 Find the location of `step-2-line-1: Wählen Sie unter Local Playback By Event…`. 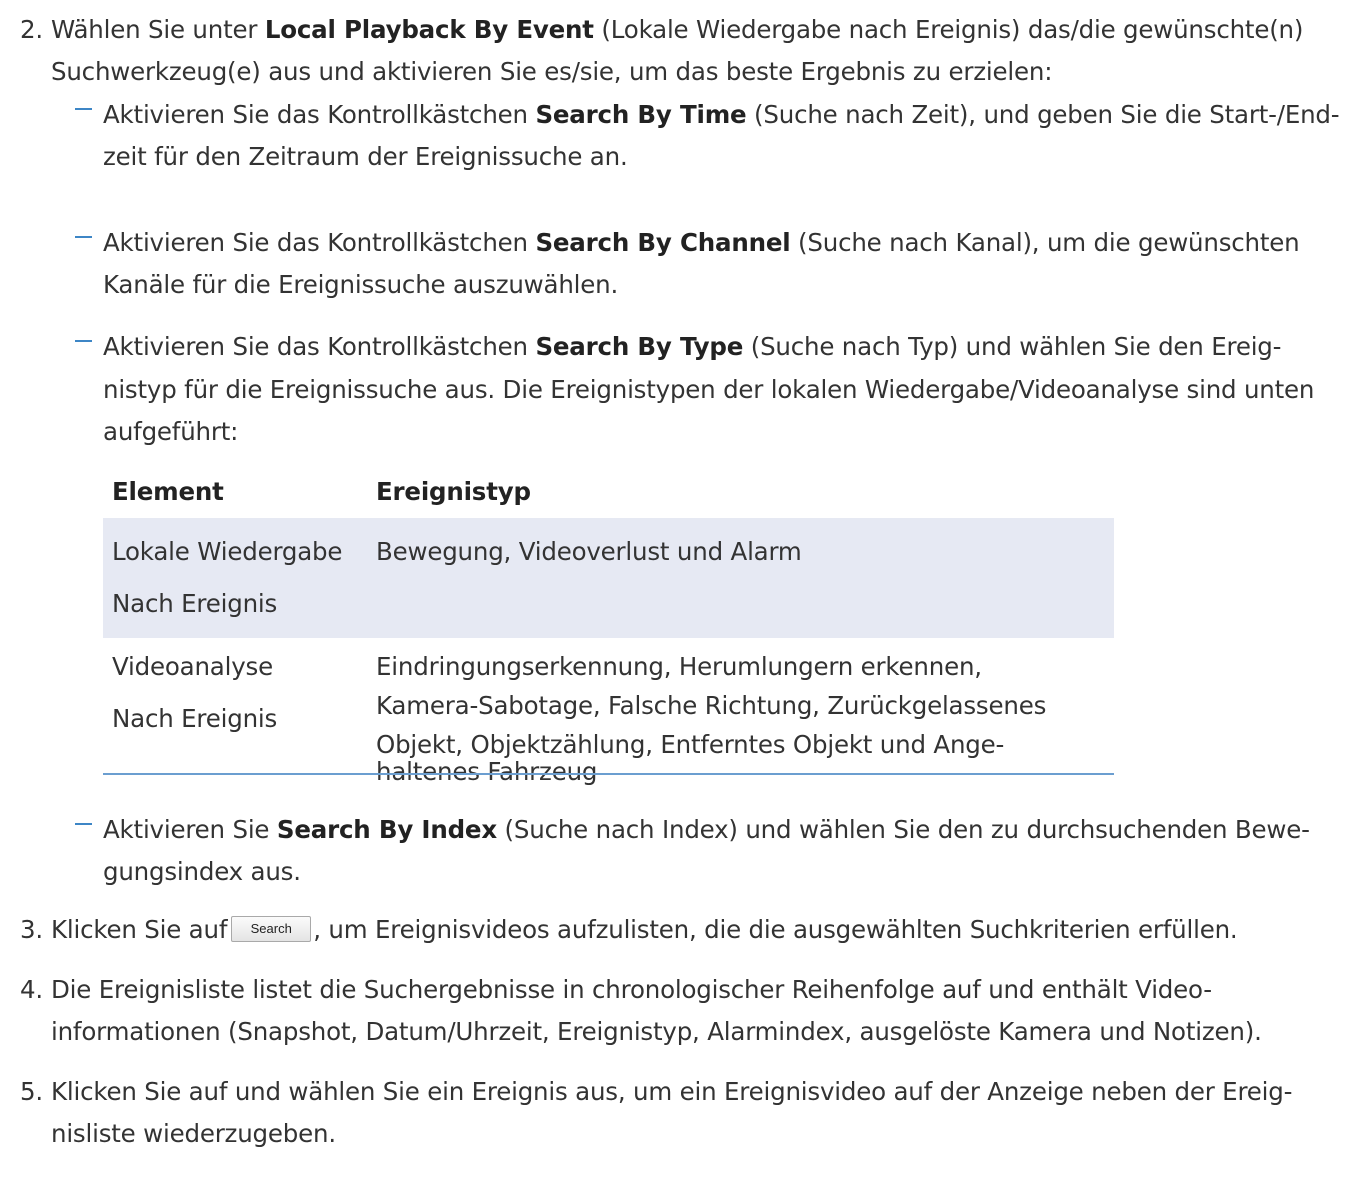

step-2-line-1: Wählen Sie unter Local Playback By Event… is located at coordinates (677, 30).